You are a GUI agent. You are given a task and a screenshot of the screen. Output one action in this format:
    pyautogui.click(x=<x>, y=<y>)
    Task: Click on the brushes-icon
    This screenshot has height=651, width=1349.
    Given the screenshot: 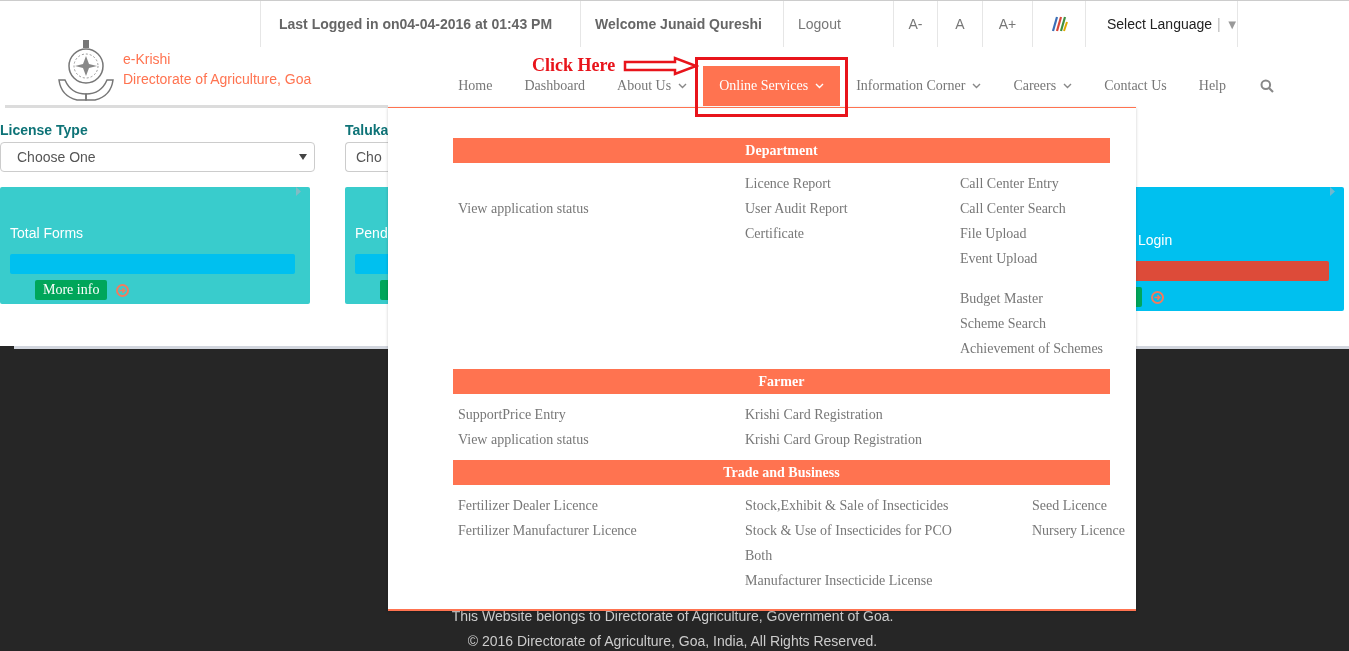 What is the action you would take?
    pyautogui.click(x=1059, y=24)
    